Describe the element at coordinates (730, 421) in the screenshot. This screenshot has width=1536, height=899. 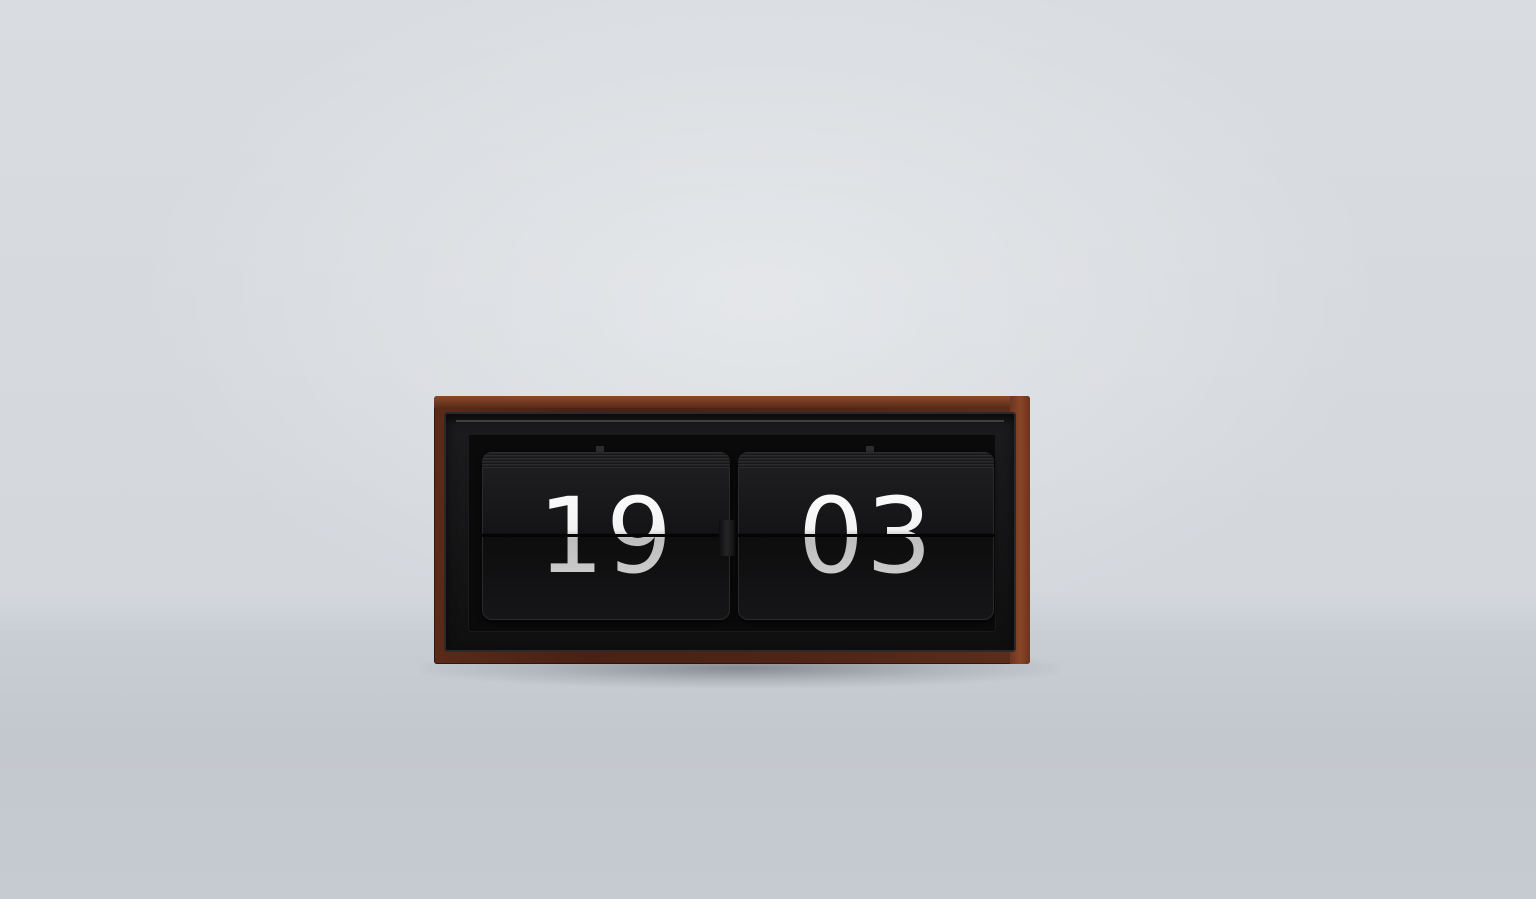
I see `glass-reflection` at that location.